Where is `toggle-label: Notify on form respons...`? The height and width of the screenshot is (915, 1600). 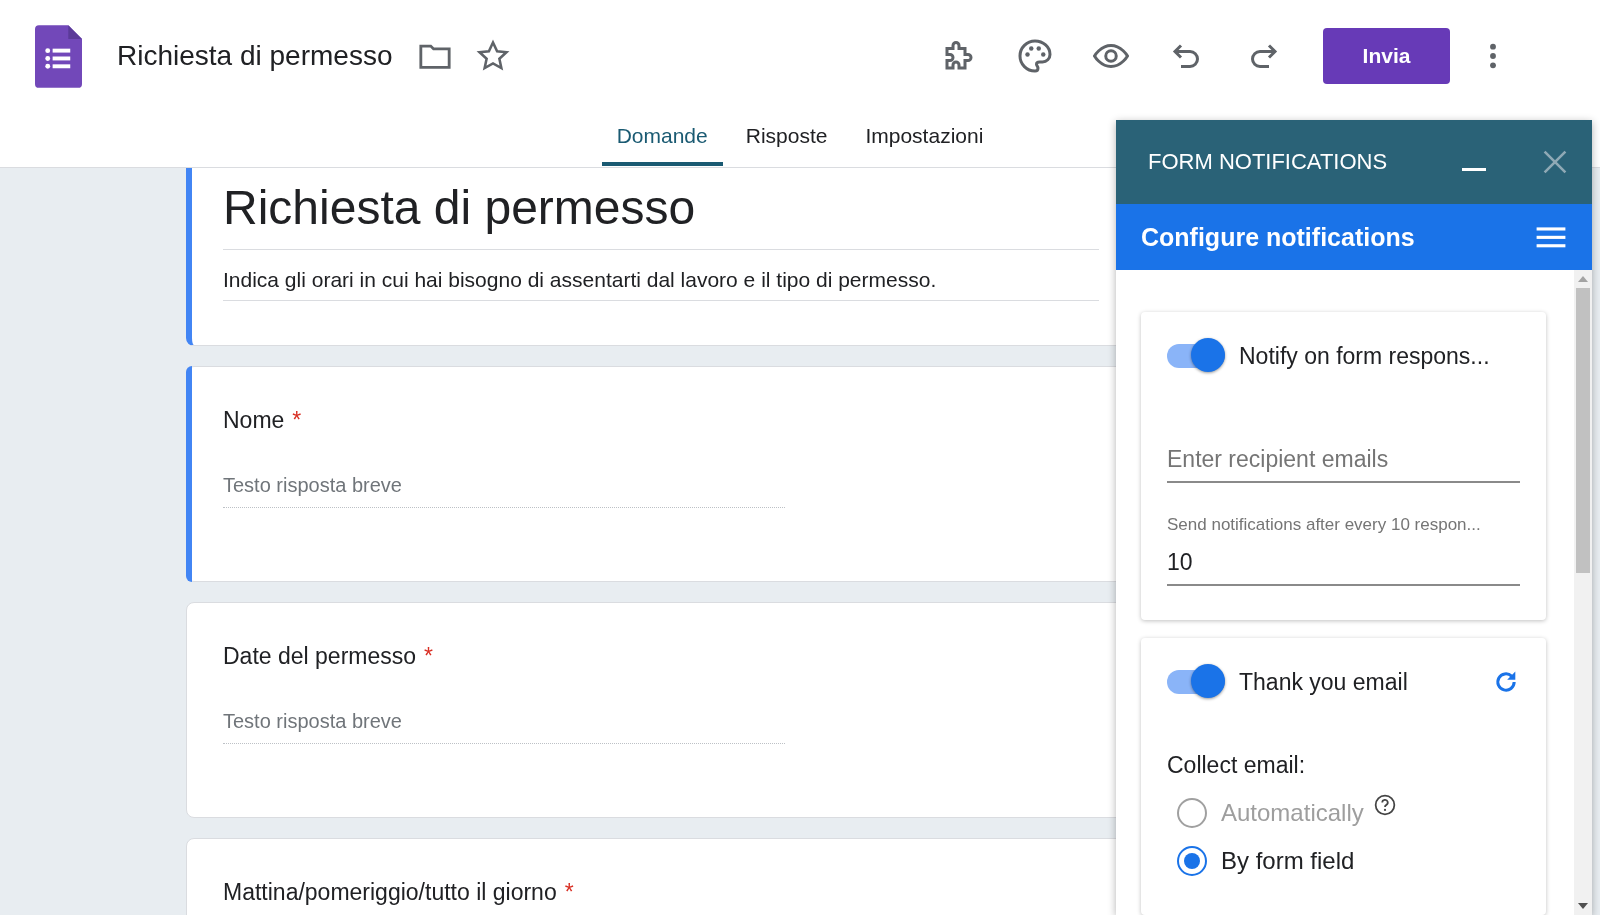 toggle-label: Notify on form respons... is located at coordinates (1365, 356).